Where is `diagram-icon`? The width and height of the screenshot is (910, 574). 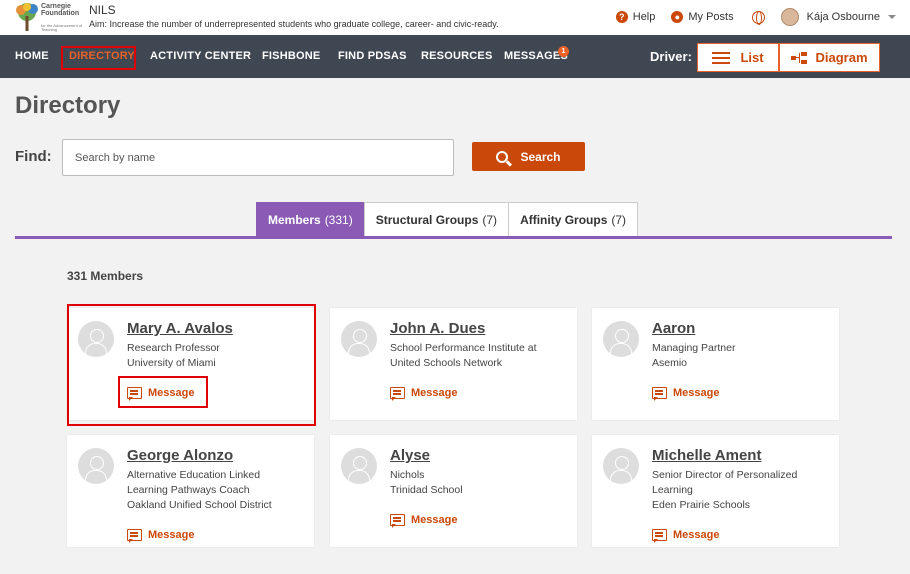 diagram-icon is located at coordinates (799, 57).